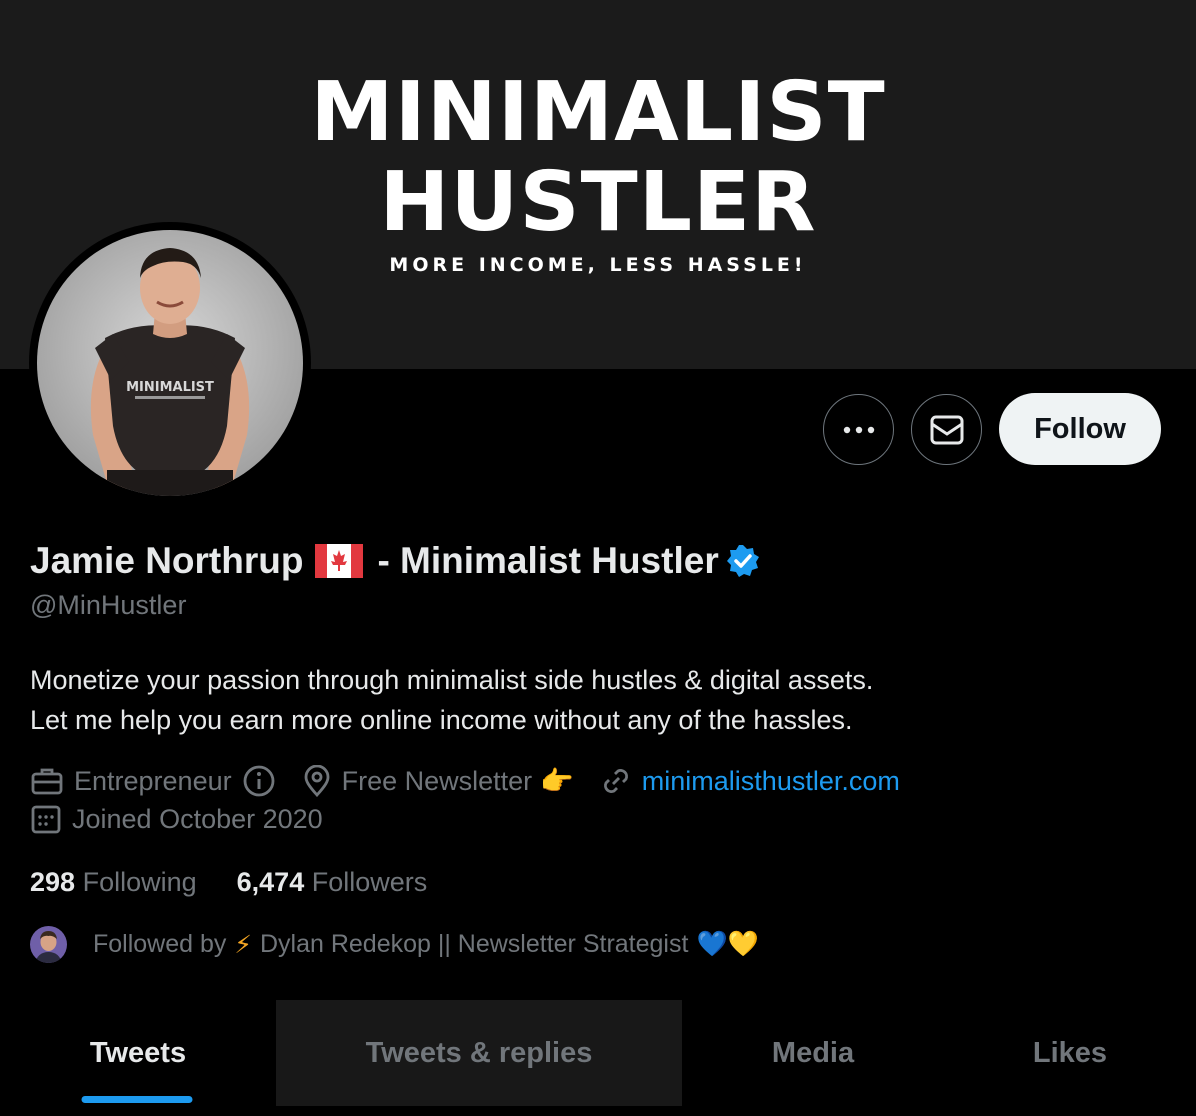  I want to click on banner-title: MINIMALIST HUSTLER, so click(598, 157).